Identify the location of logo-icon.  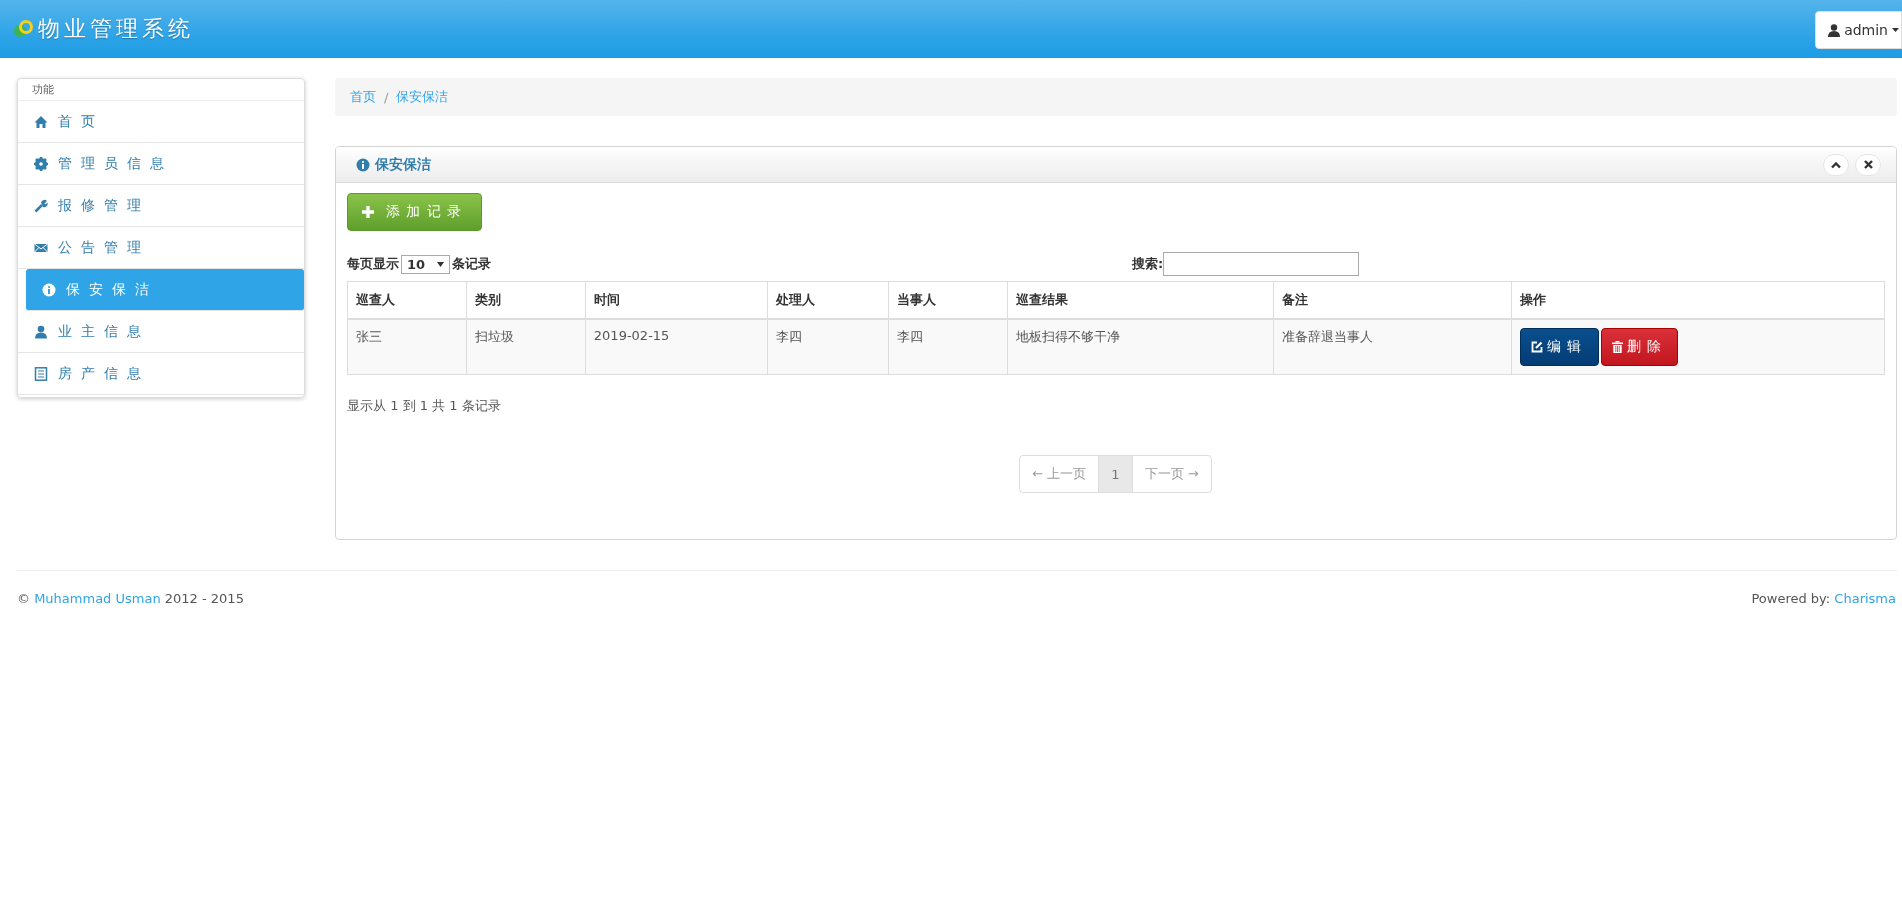
(23, 29).